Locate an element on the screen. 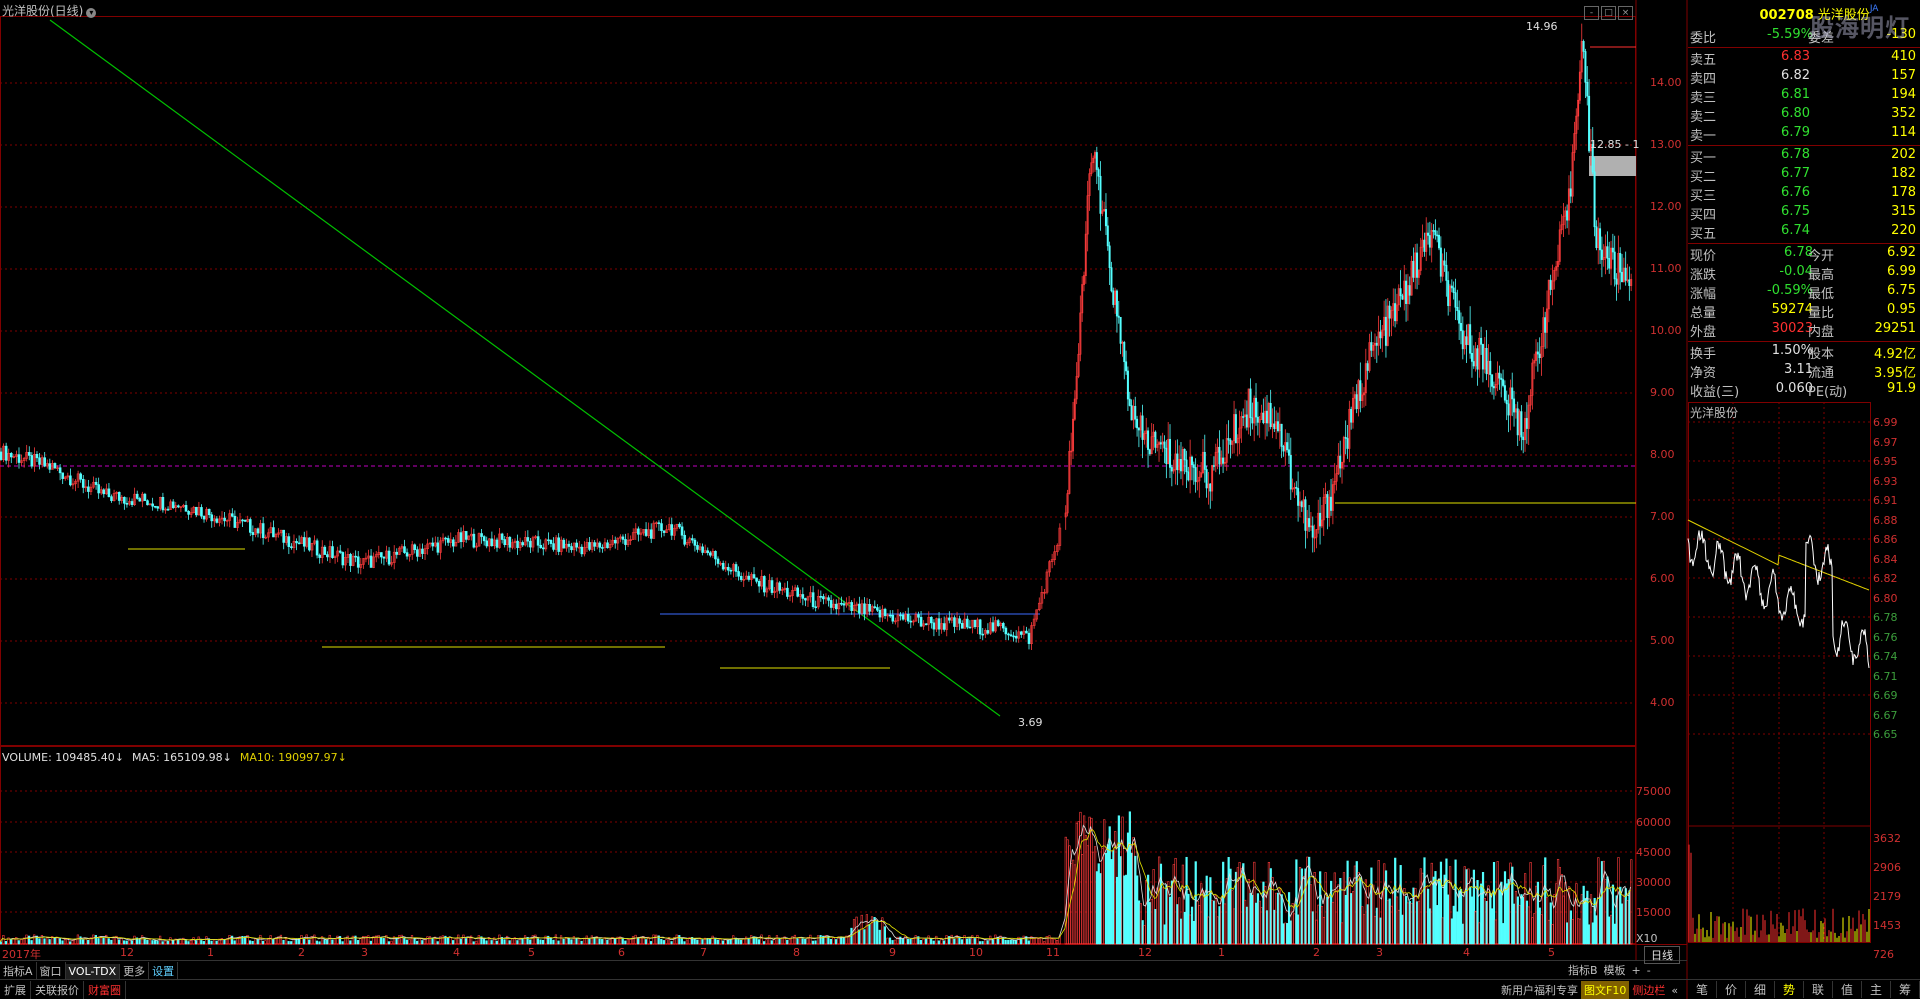 The height and width of the screenshot is (999, 1920). bid-row: 买四 6.75 315 is located at coordinates (1804, 213).